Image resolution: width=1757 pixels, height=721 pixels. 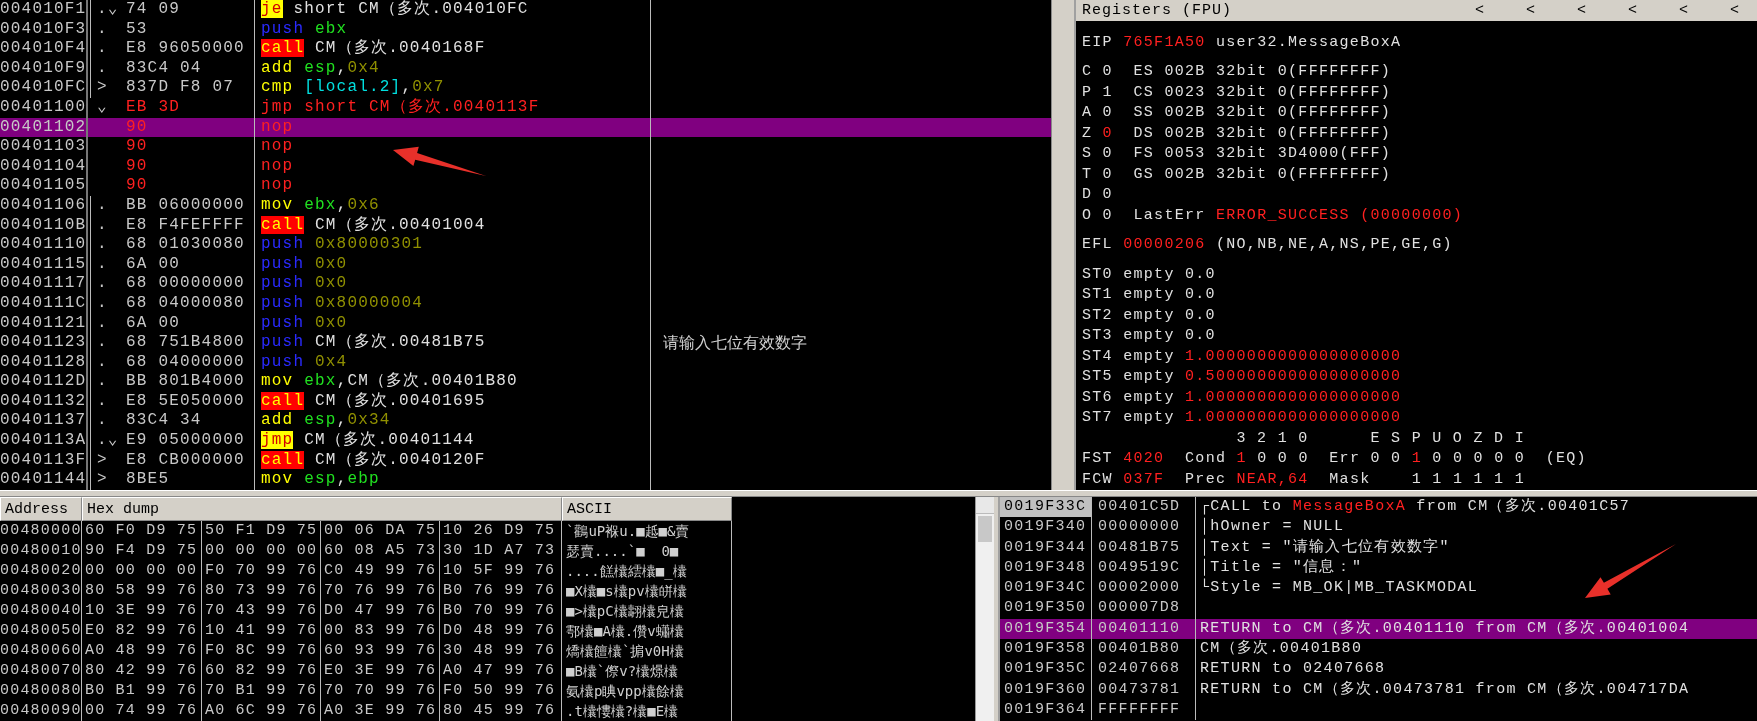 I want to click on register-line: ST1 empty 0.0, so click(x=1149, y=295).